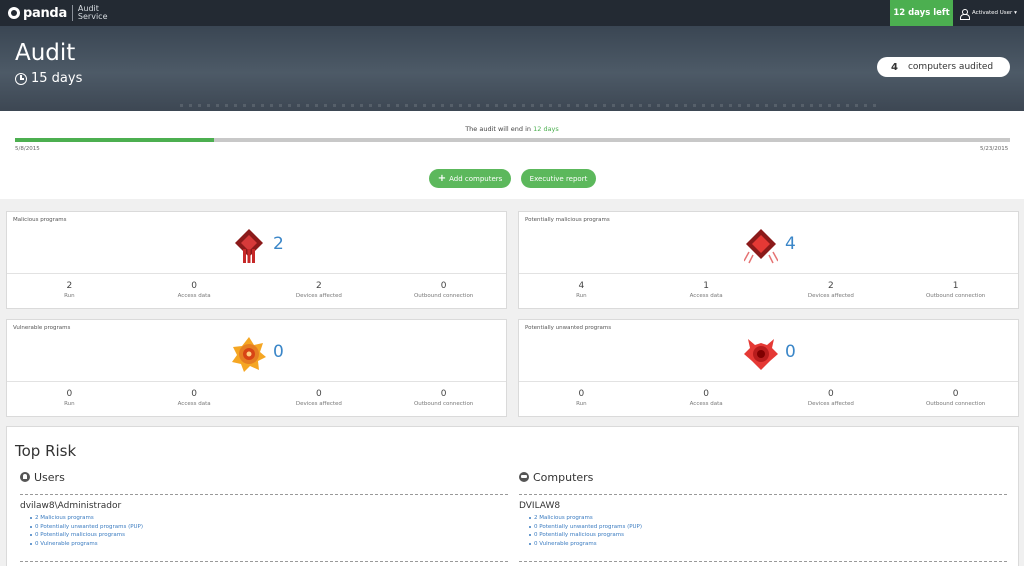 This screenshot has width=1024, height=566. I want to click on user-icon, so click(965, 14).